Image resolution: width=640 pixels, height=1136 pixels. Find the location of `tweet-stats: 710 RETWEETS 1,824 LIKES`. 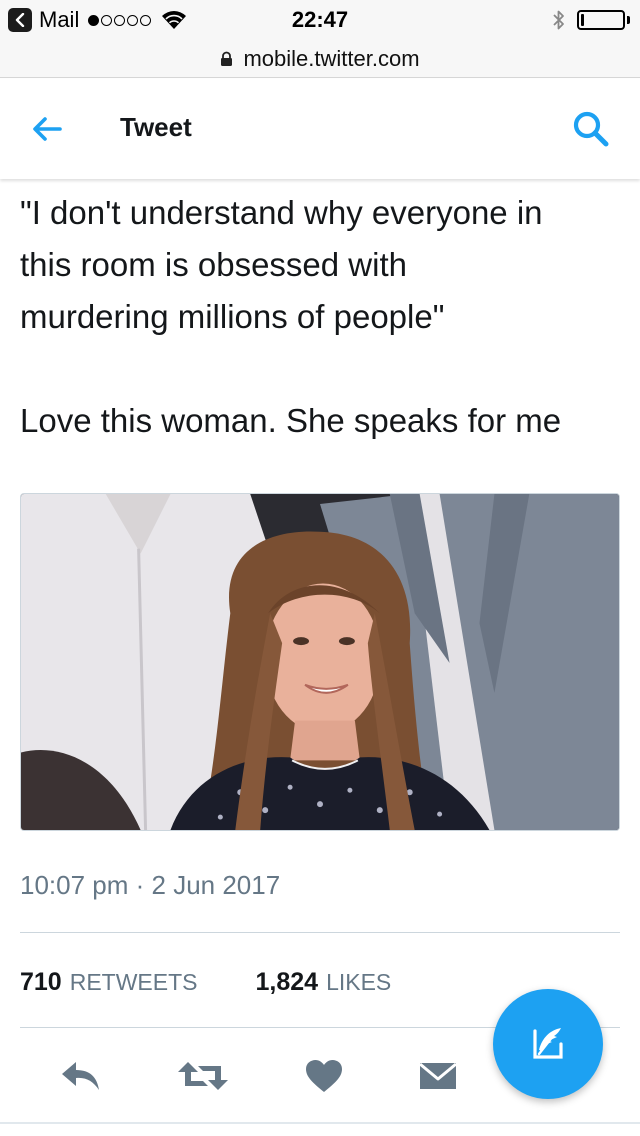

tweet-stats: 710 RETWEETS 1,824 LIKES is located at coordinates (234, 982).